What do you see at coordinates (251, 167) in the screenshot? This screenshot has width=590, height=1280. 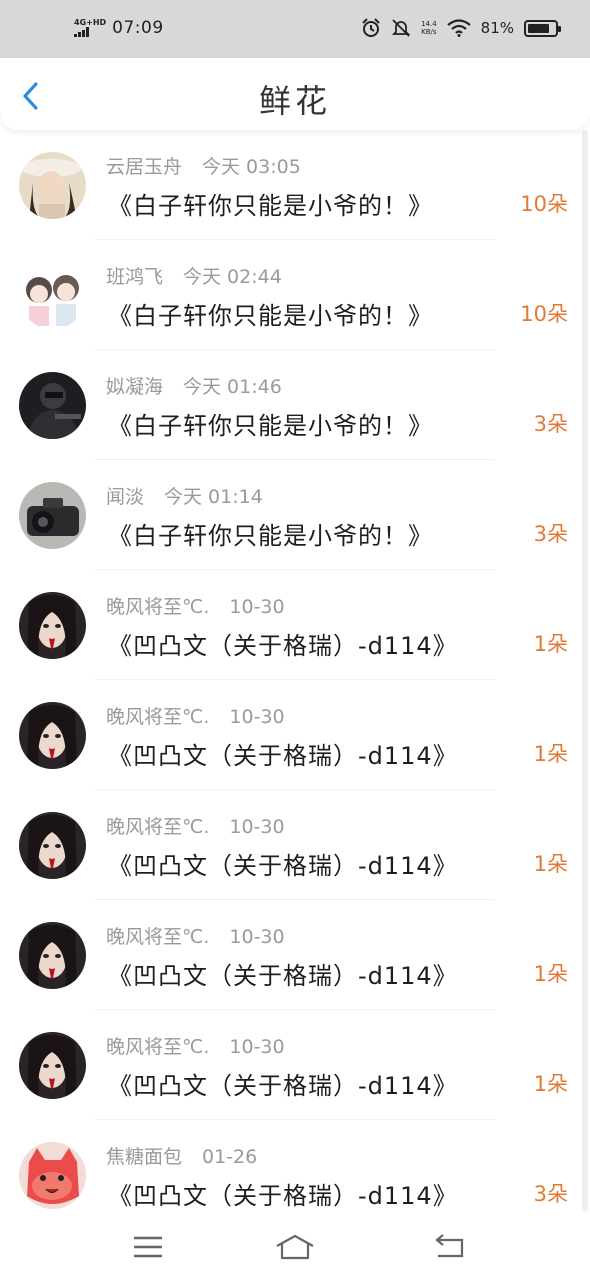 I see `timestamp: 今天 03:05` at bounding box center [251, 167].